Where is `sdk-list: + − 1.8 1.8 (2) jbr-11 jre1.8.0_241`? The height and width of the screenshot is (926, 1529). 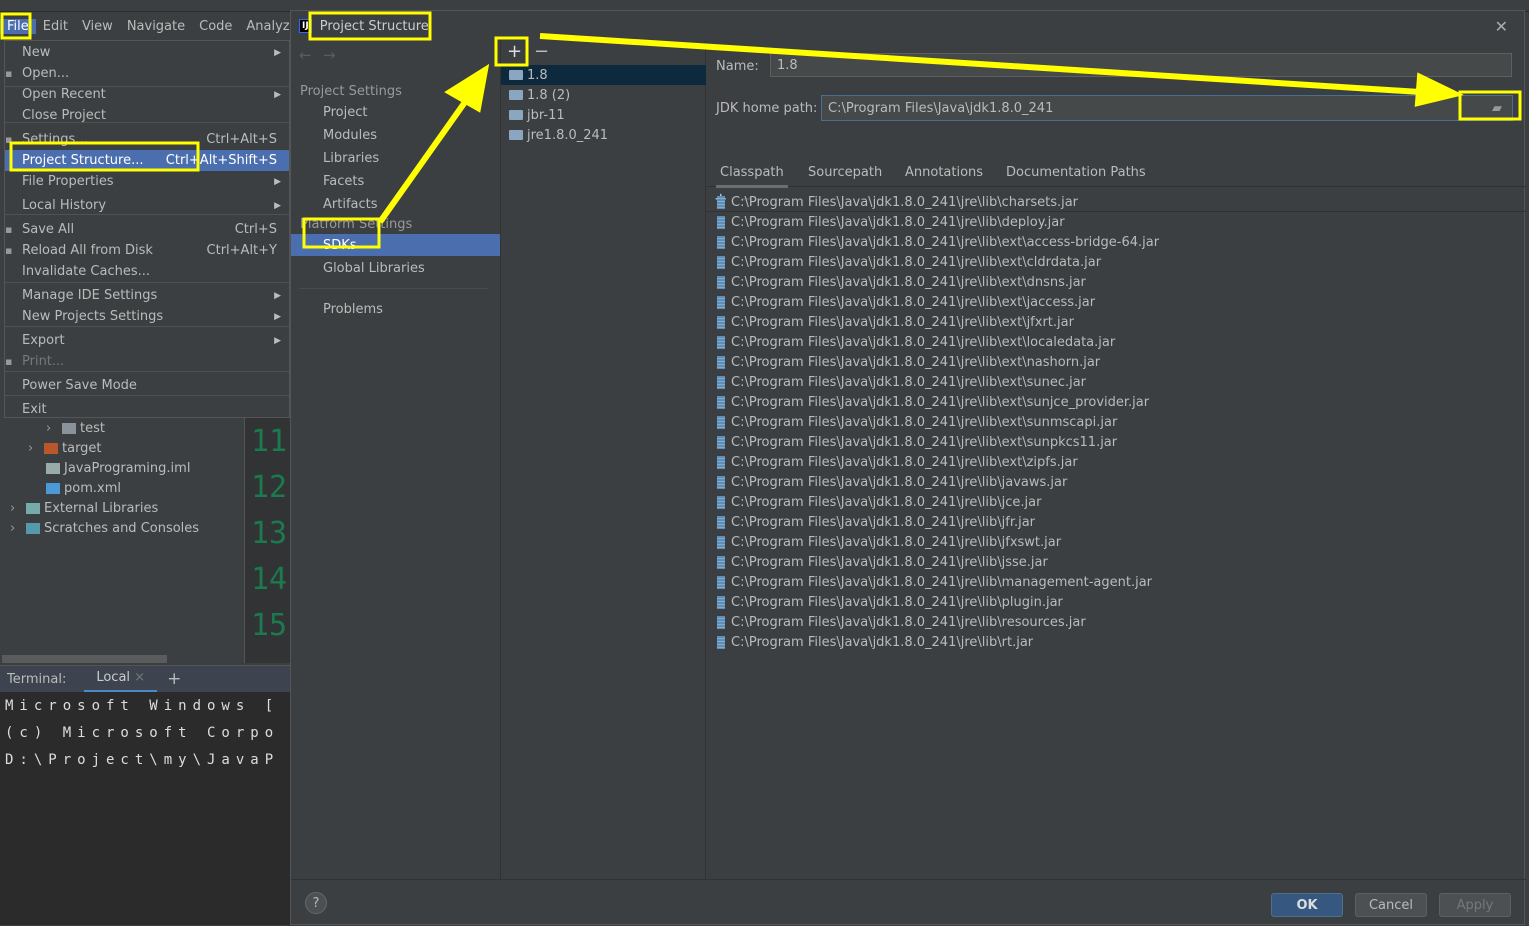
sdk-list: + − 1.8 1.8 (2) jbr-11 jre1.8.0_241 is located at coordinates (603, 461).